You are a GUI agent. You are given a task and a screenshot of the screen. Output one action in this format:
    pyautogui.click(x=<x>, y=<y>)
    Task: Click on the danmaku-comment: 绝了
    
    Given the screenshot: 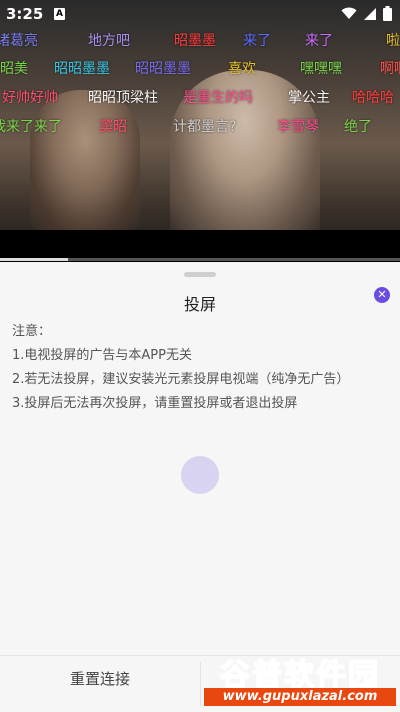 What is the action you would take?
    pyautogui.click(x=358, y=127)
    